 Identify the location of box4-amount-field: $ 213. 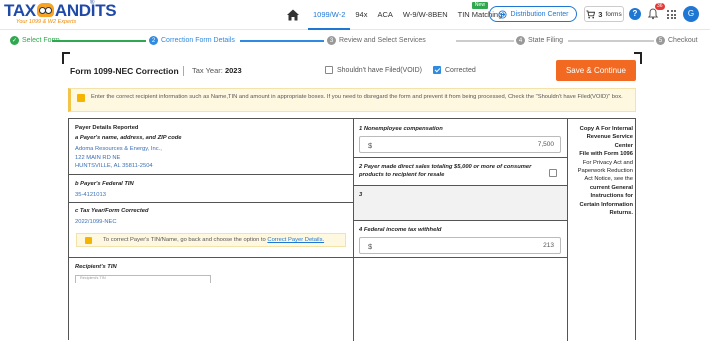
(460, 245).